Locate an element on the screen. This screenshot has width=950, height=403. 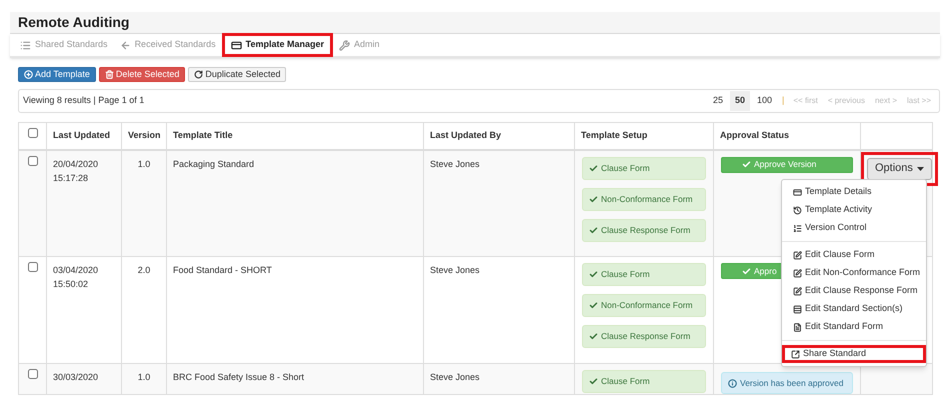
table-cell: 2.0 is located at coordinates (144, 270).